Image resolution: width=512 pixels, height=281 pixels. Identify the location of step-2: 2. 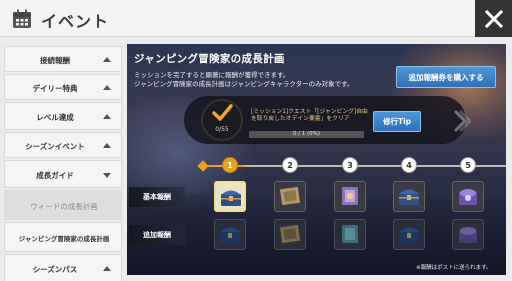
(290, 165).